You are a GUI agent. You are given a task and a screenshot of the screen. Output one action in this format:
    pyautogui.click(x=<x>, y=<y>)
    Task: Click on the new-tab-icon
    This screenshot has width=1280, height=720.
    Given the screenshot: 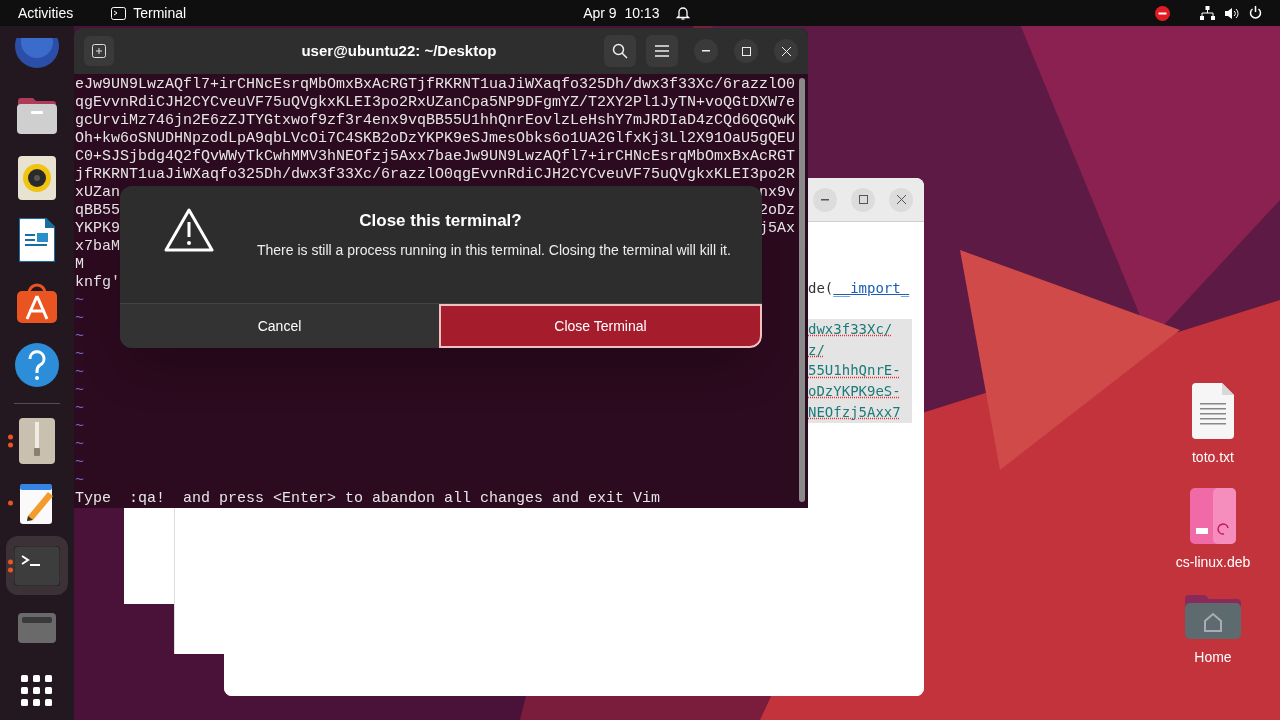 What is the action you would take?
    pyautogui.click(x=99, y=51)
    